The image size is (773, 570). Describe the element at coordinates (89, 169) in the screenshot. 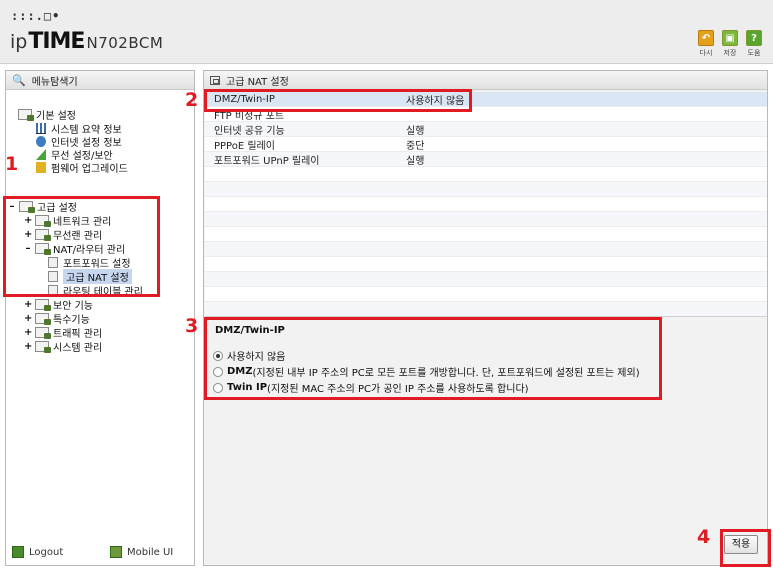

I see `sidebar-item-label: 펌웨어 업그레이드` at that location.